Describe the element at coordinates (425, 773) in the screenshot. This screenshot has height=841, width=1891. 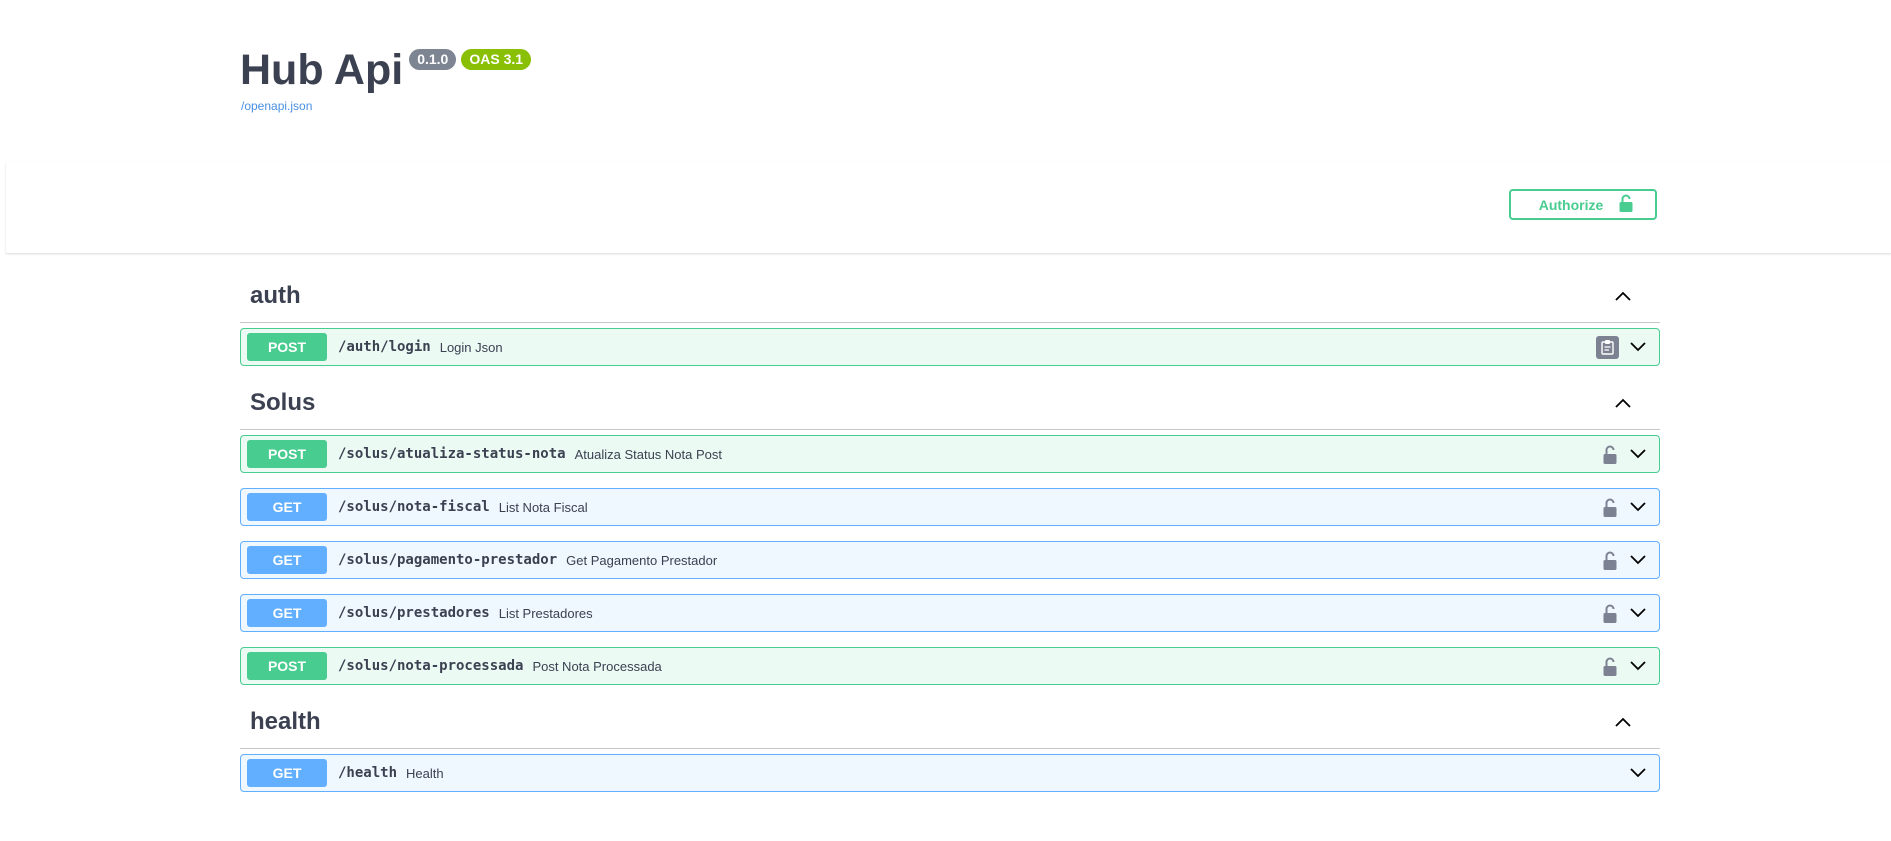
I see `operation-summary: Health` at that location.